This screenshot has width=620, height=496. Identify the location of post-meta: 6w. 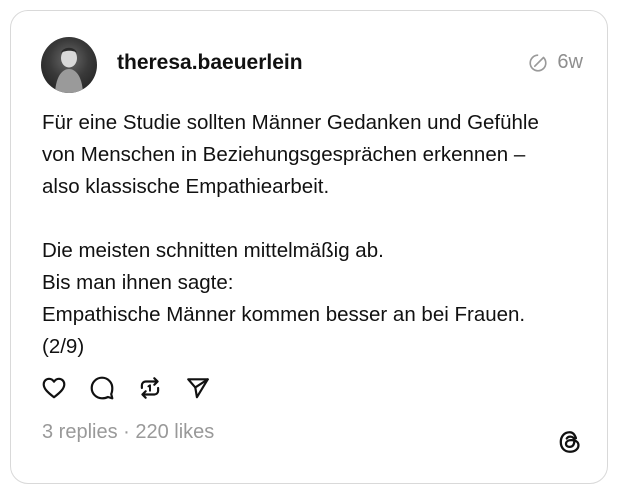
(555, 62).